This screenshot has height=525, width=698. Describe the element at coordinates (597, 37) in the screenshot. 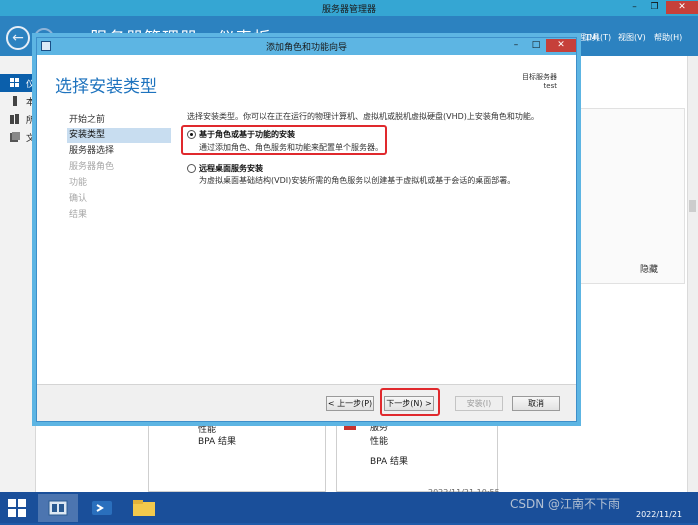

I see `menu-tools: 工具(T)` at that location.